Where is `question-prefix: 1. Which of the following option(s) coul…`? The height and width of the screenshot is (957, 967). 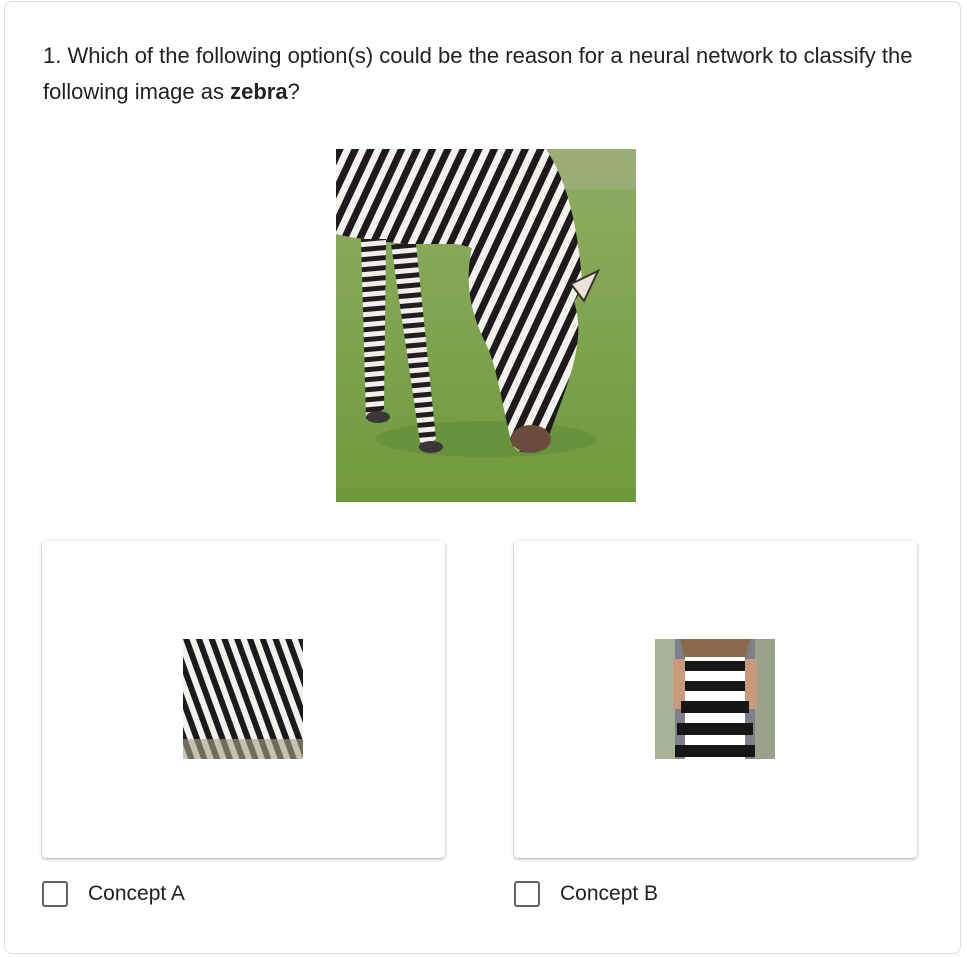 question-prefix: 1. Which of the following option(s) coul… is located at coordinates (478, 73).